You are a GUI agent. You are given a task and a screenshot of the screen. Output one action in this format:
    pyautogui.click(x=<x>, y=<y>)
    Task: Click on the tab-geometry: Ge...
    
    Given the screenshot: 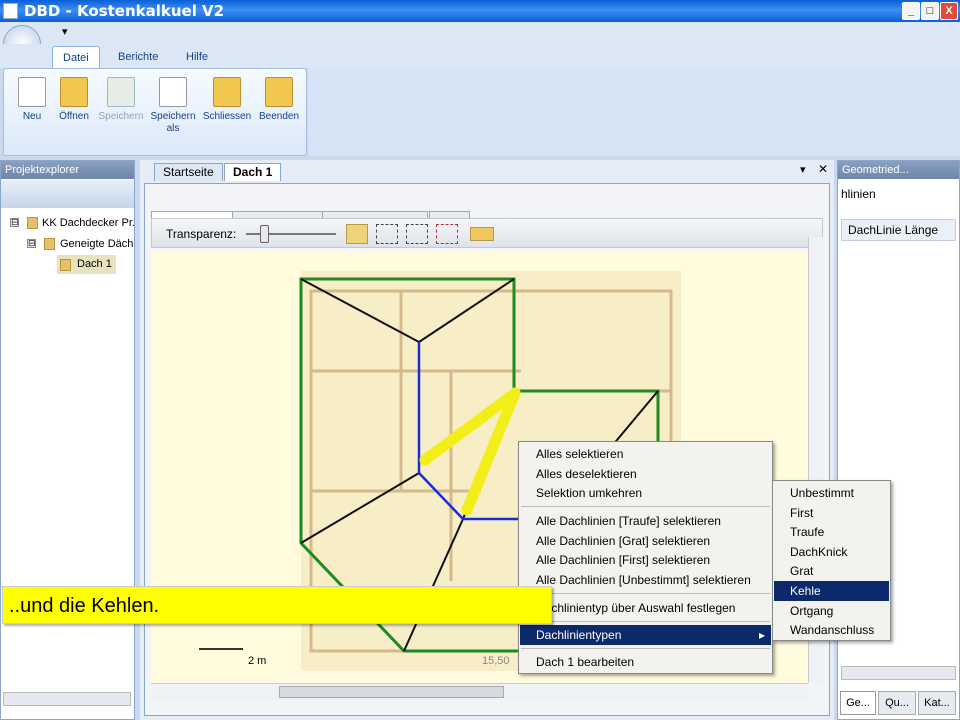 What is the action you would take?
    pyautogui.click(x=858, y=703)
    